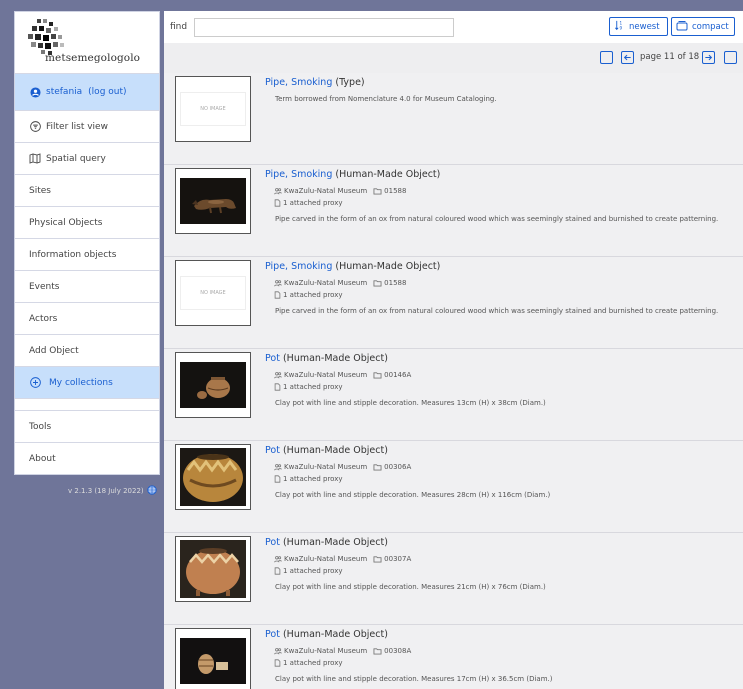 The width and height of the screenshot is (743, 689). I want to click on compact-view-button: compact, so click(703, 26).